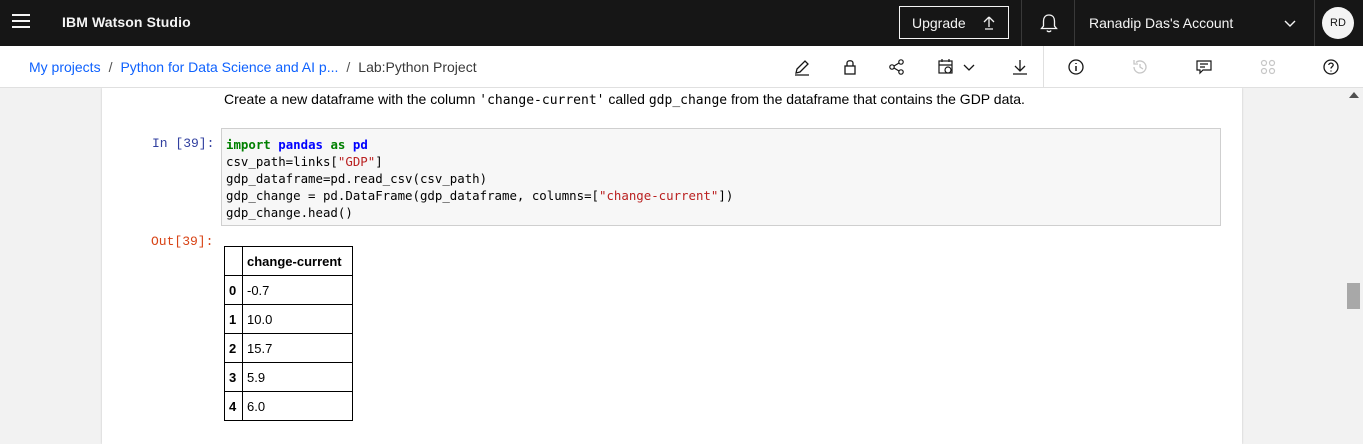 Image resolution: width=1363 pixels, height=444 pixels. Describe the element at coordinates (417, 67) in the screenshot. I see `breadcrumb-current-notebook: Lab:Python Project` at that location.